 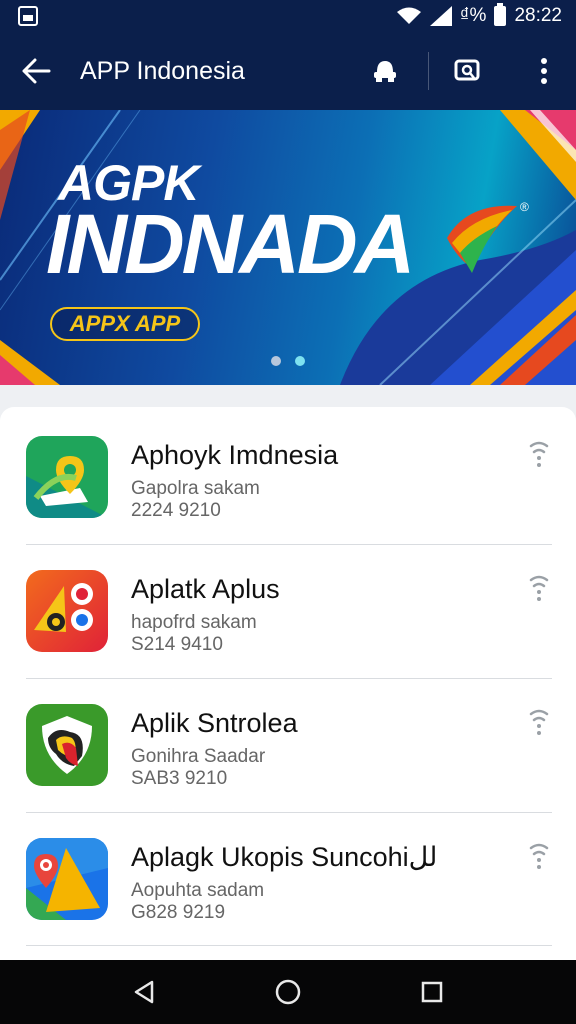 I want to click on status-bar: ₫% 28:22, so click(x=288, y=16).